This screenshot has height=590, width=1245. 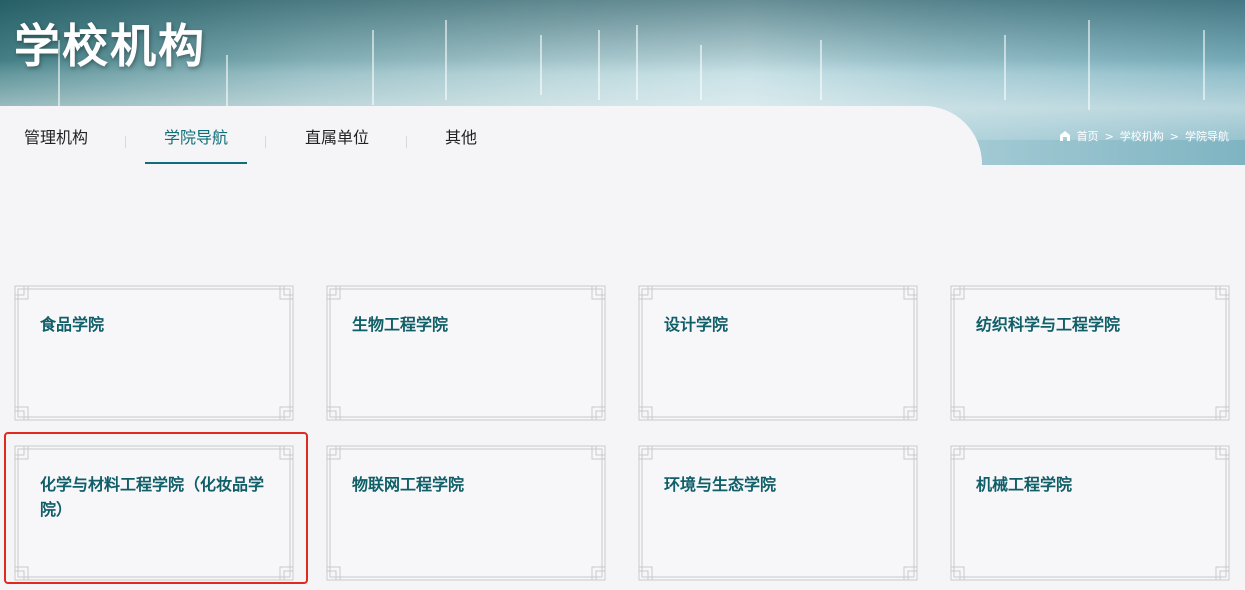 I want to click on college-card: 设计学院, so click(x=778, y=353).